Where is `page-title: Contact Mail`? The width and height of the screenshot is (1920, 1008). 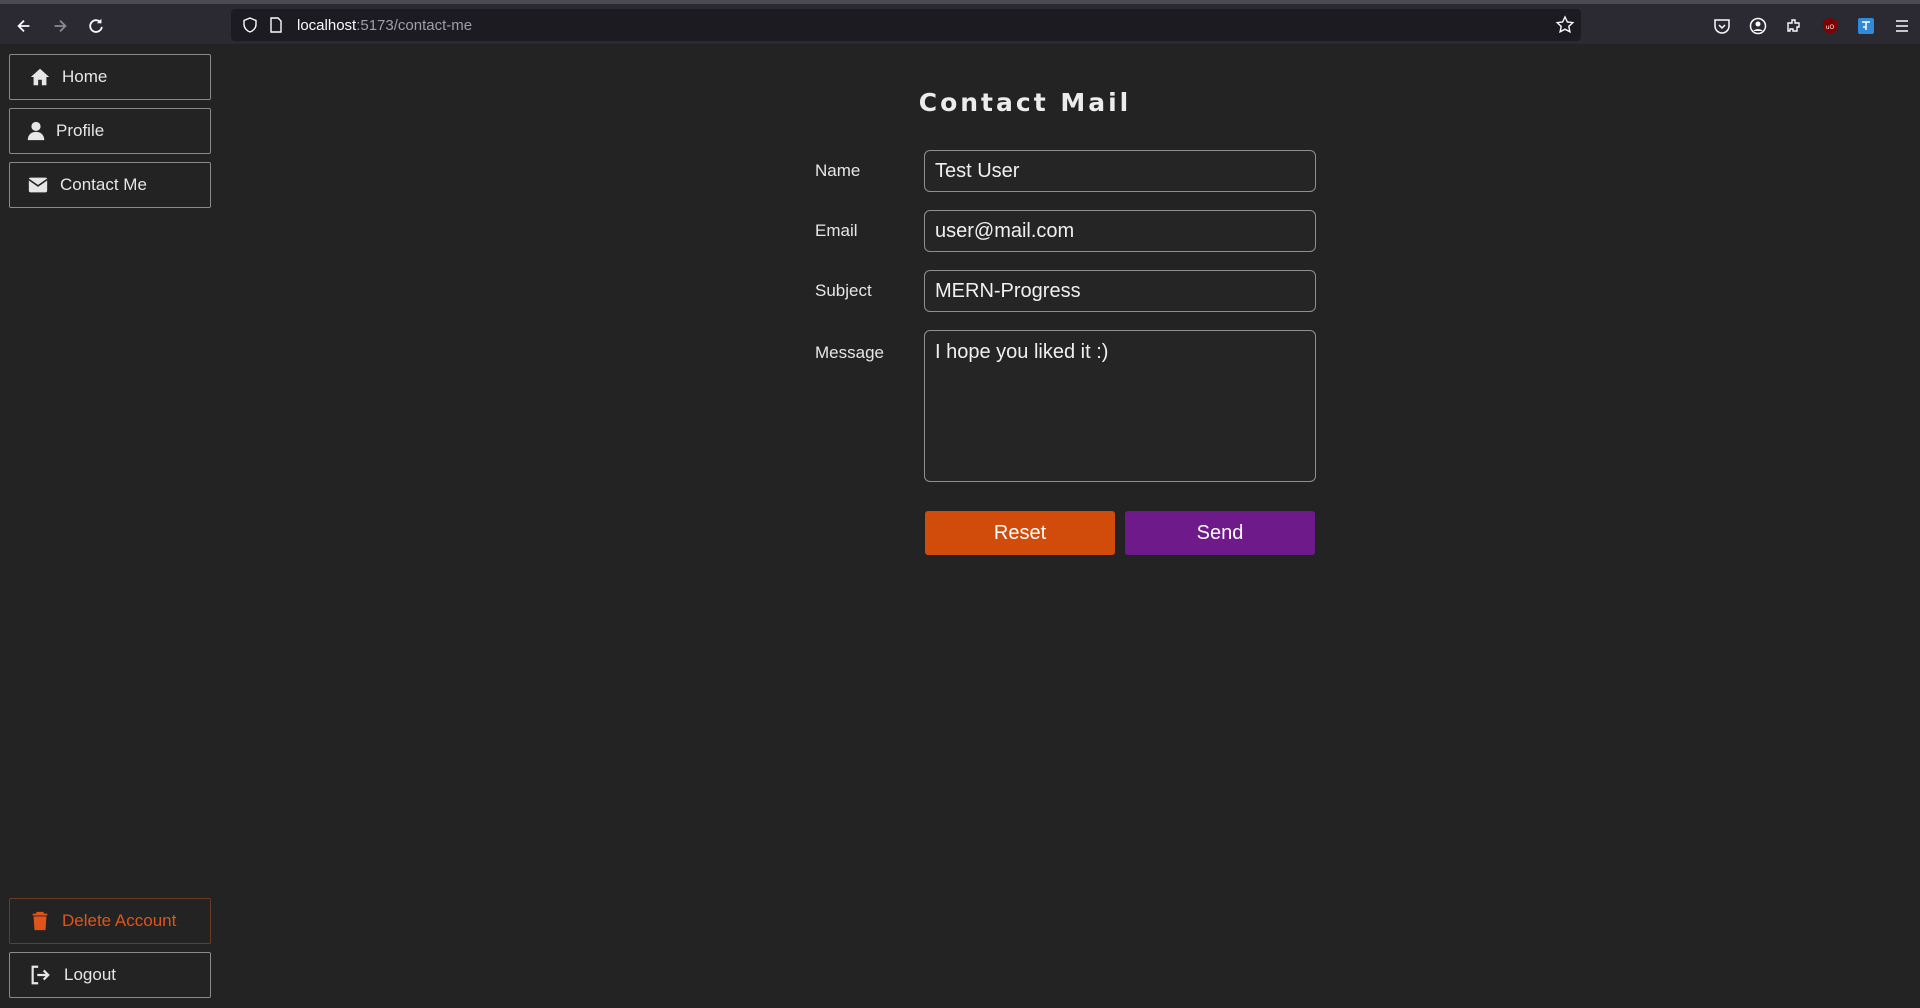
page-title: Contact Mail is located at coordinates (1025, 102).